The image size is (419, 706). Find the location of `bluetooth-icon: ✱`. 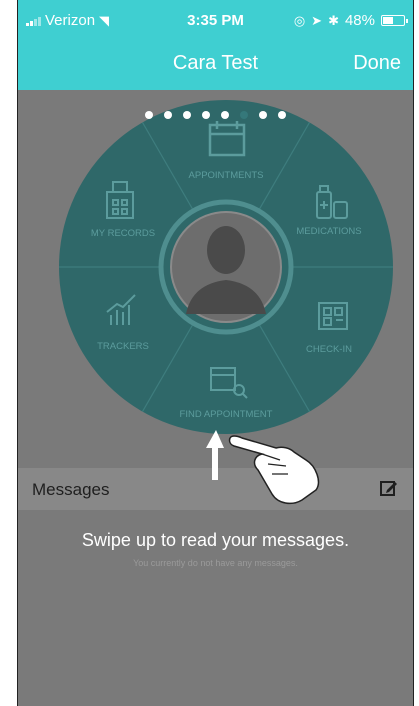

bluetooth-icon: ✱ is located at coordinates (333, 20).